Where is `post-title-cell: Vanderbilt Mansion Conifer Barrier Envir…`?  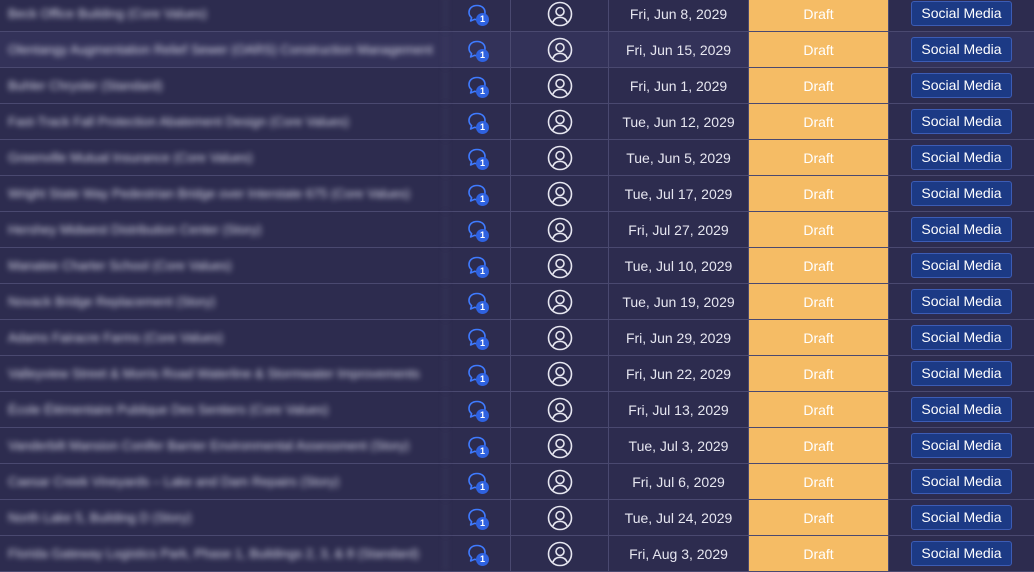 post-title-cell: Vanderbilt Mansion Conifer Barrier Envir… is located at coordinates (223, 445).